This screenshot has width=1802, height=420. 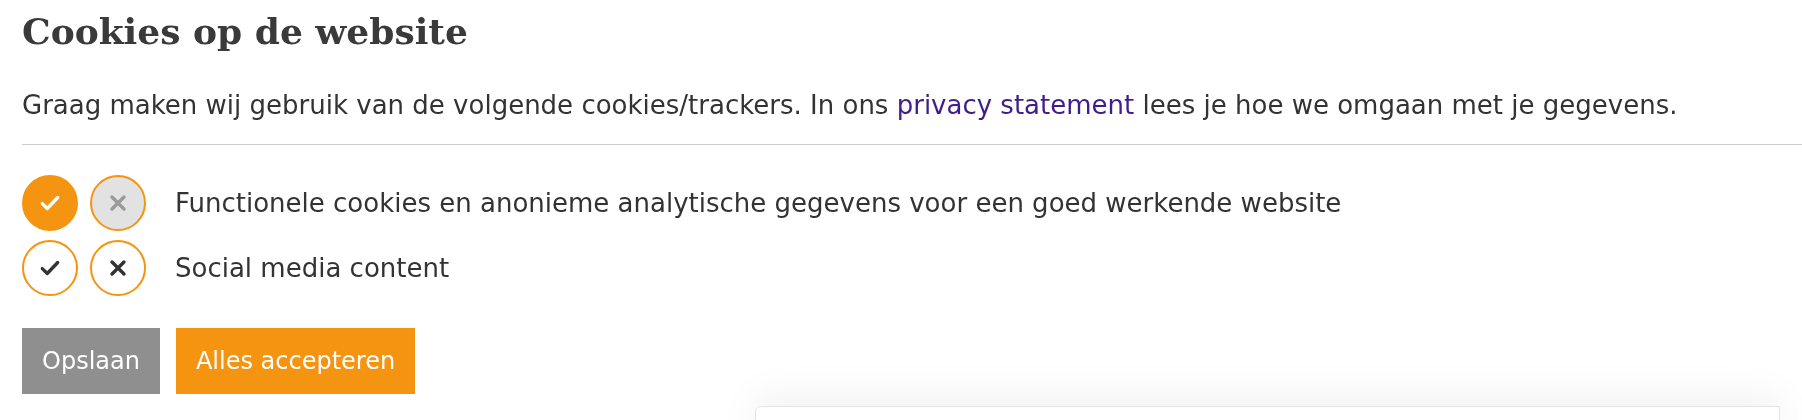 I want to click on cookie-label: Social media content, so click(x=312, y=268).